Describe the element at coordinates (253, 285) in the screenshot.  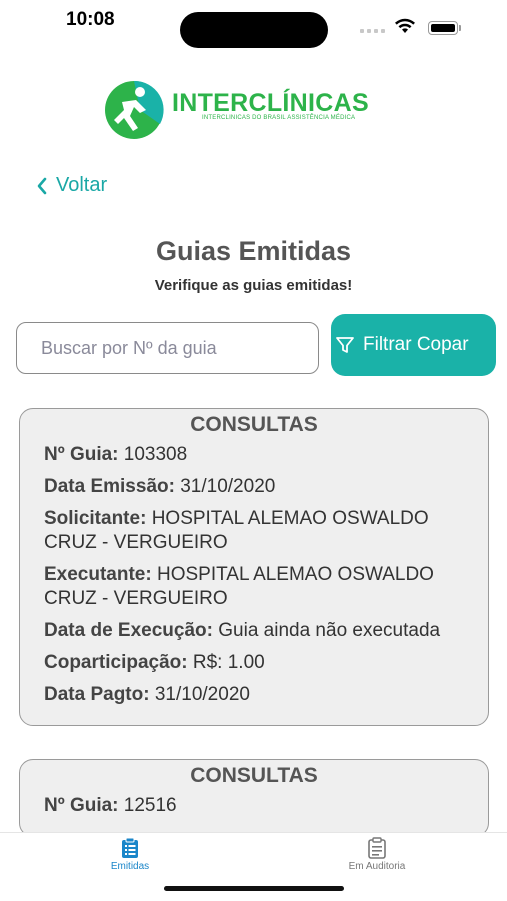
I see `page-subtitle: Verifique as guias emitidas!` at that location.